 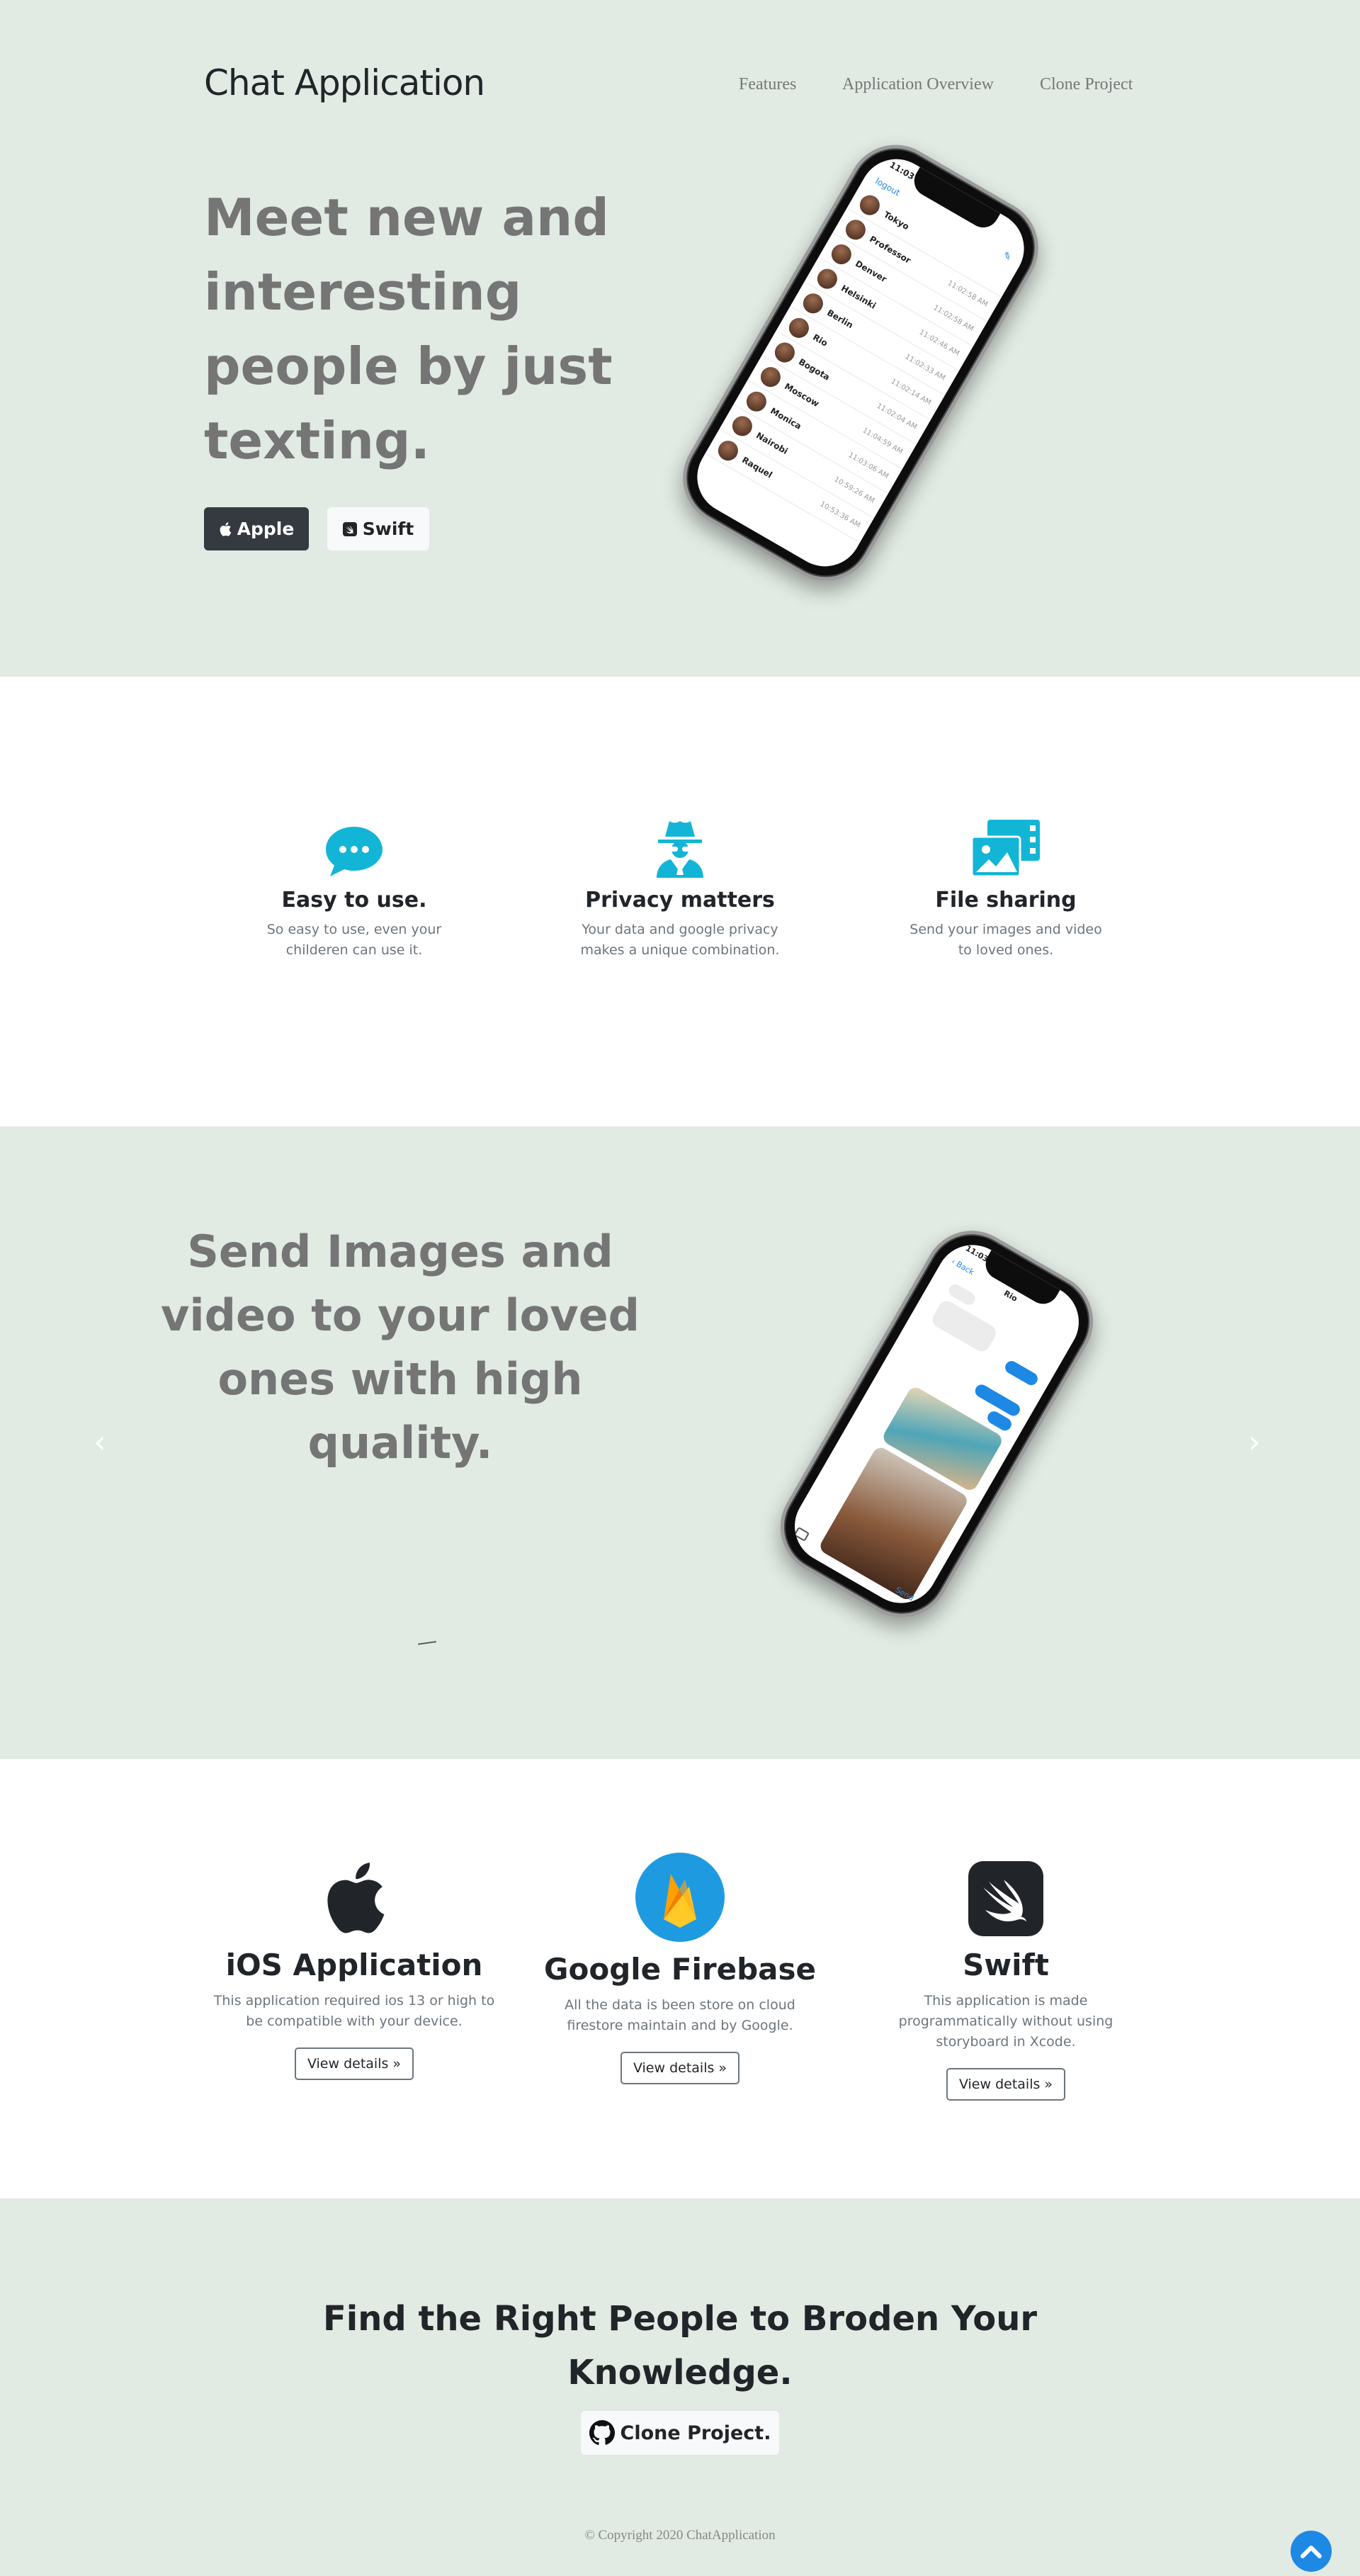 What do you see at coordinates (696, 2433) in the screenshot?
I see `clone-project-label: Clone Project.` at bounding box center [696, 2433].